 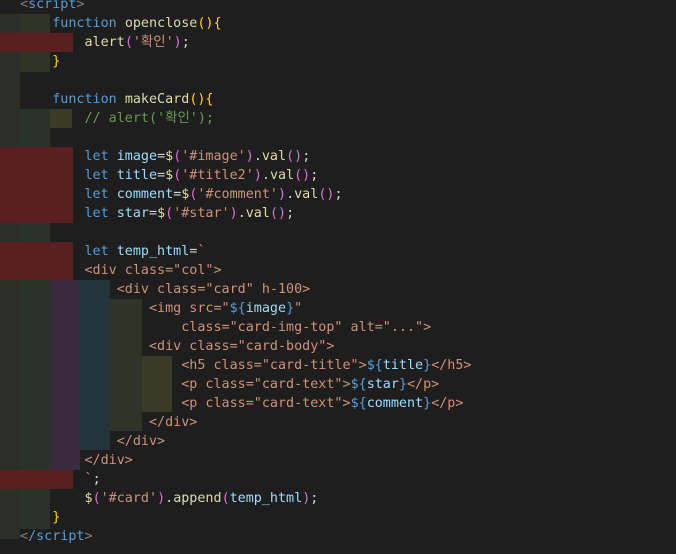 I want to click on code-token: `, so click(x=201, y=251).